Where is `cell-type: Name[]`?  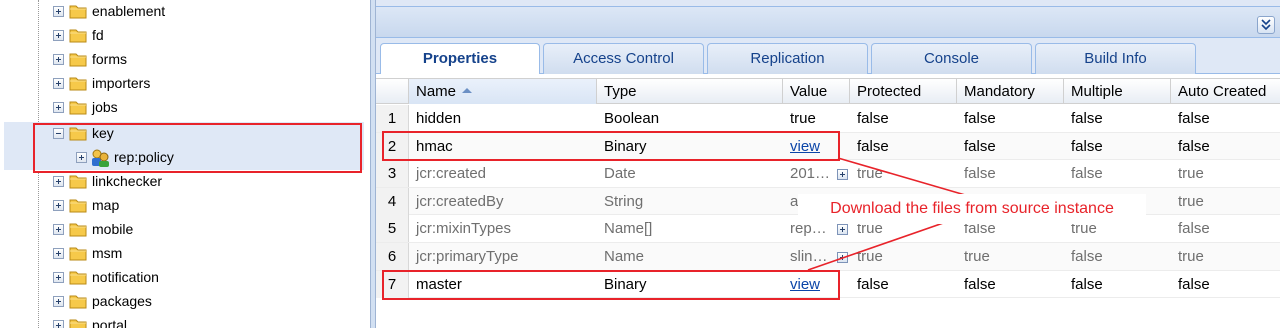 cell-type: Name[] is located at coordinates (628, 229).